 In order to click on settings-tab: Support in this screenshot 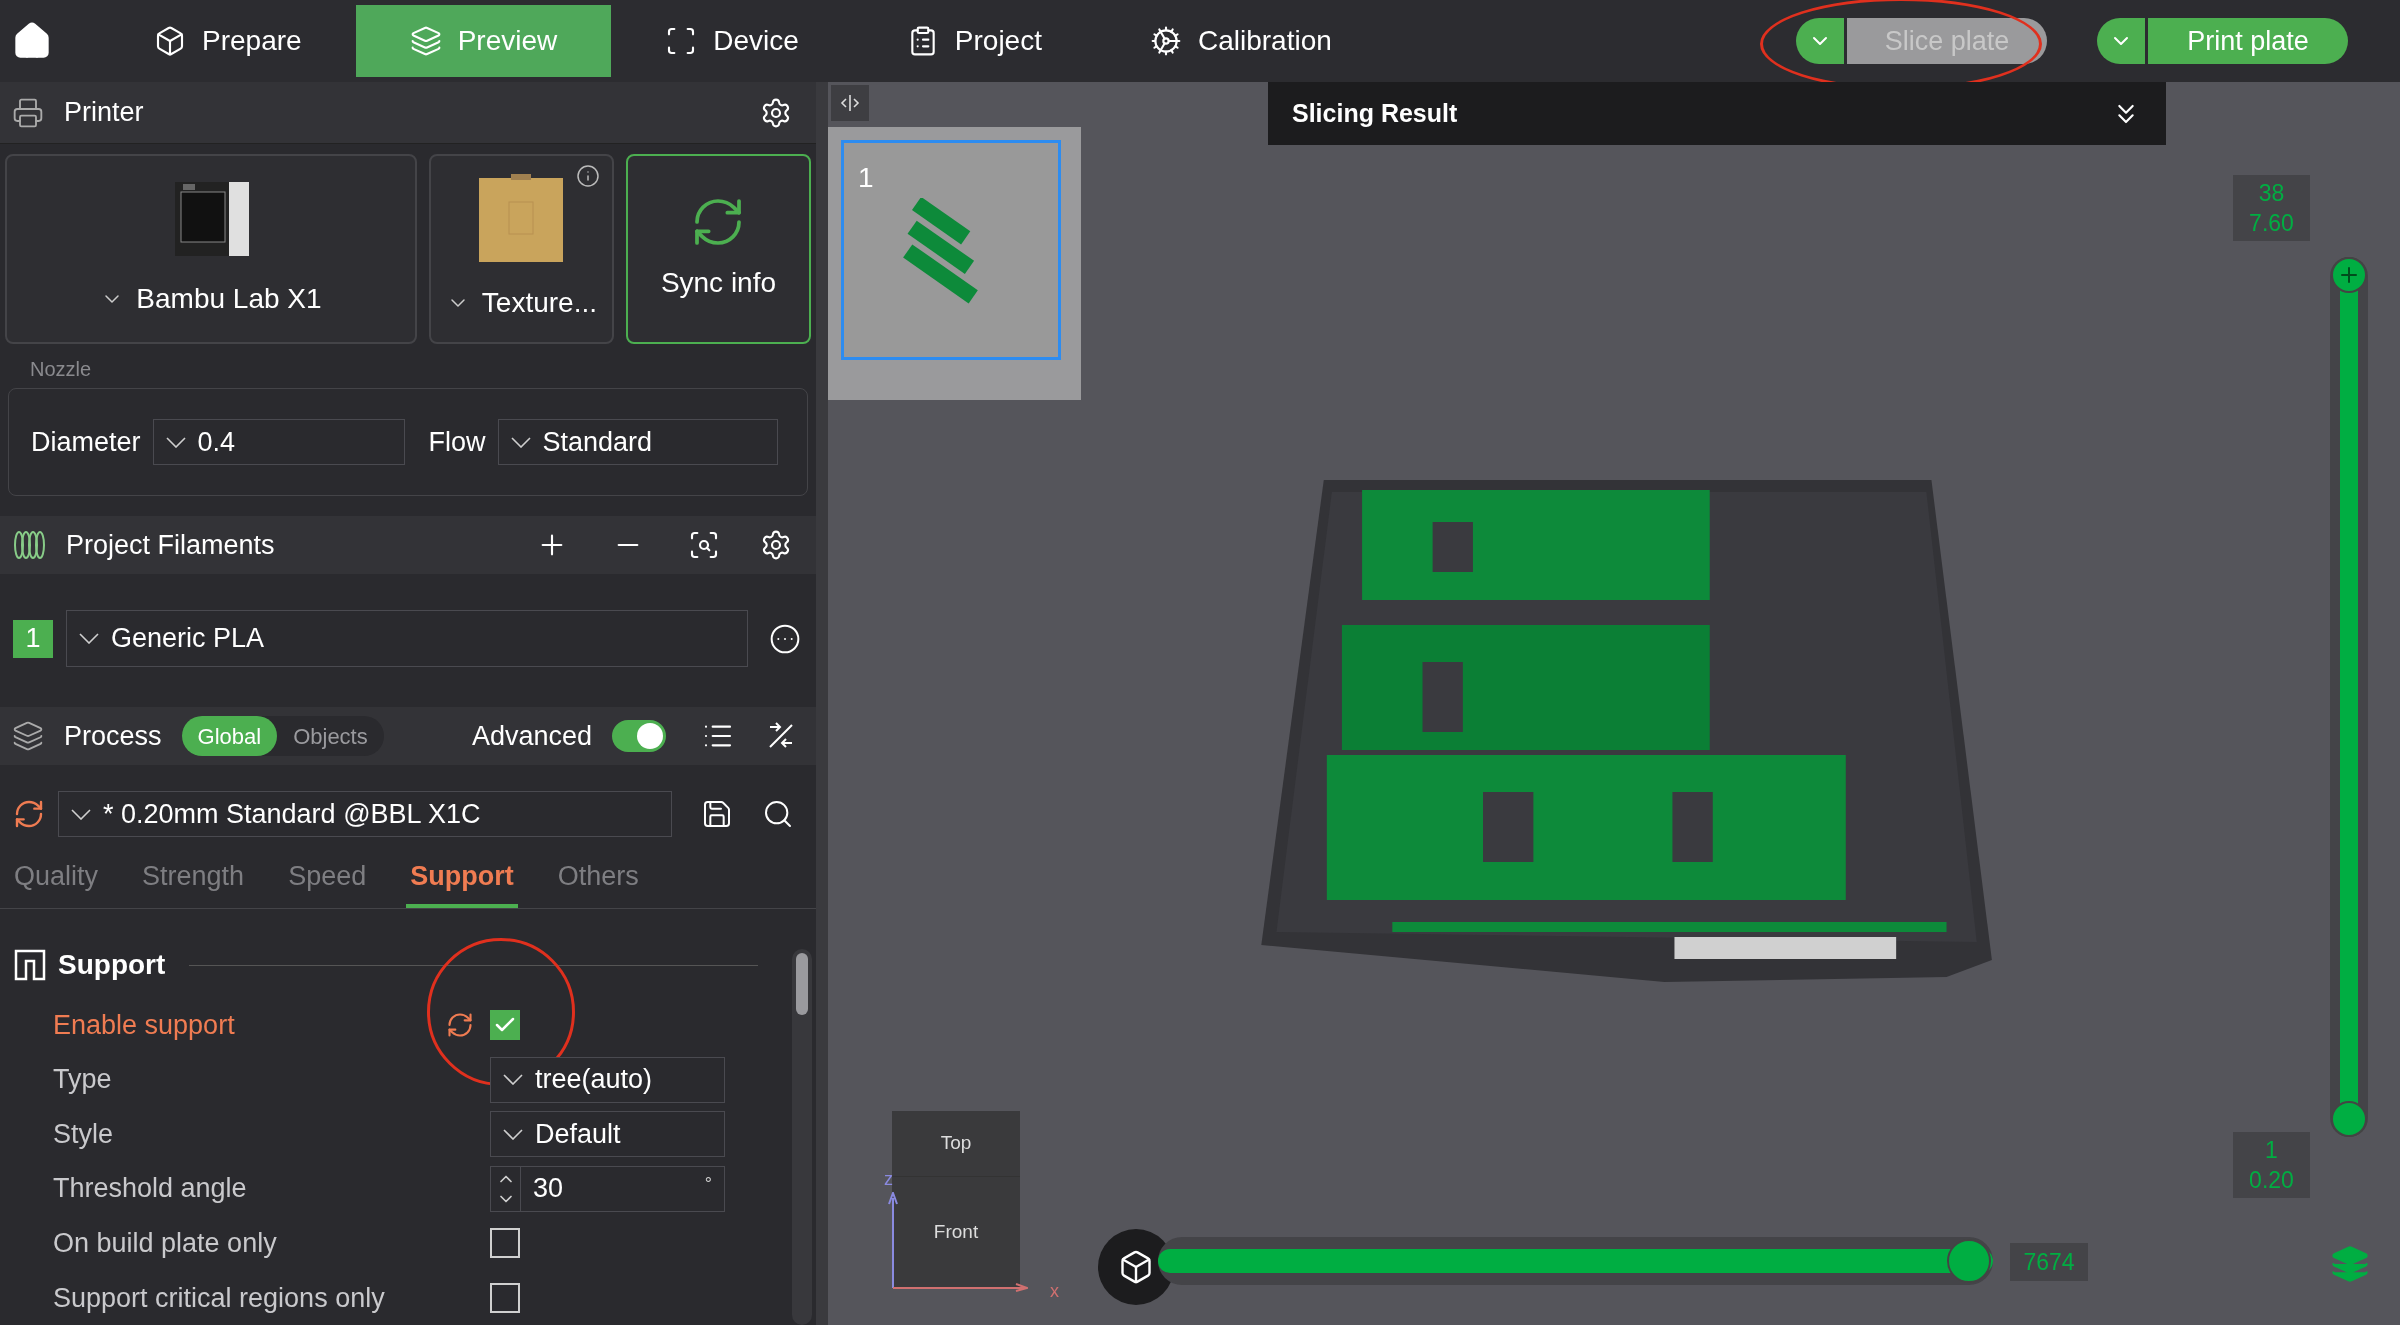, I will do `click(462, 881)`.